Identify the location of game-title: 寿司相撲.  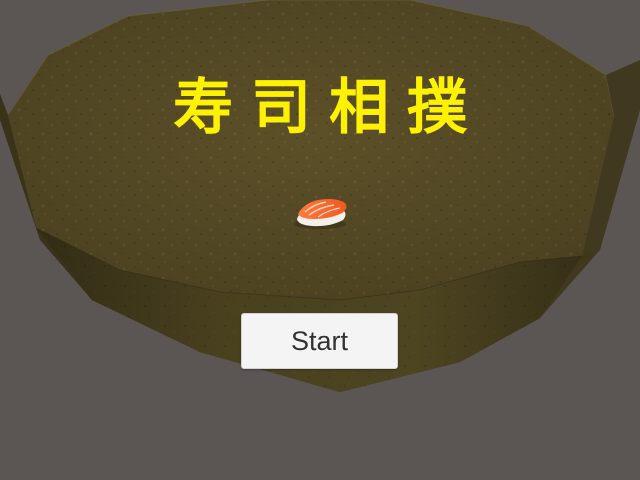
(329, 108).